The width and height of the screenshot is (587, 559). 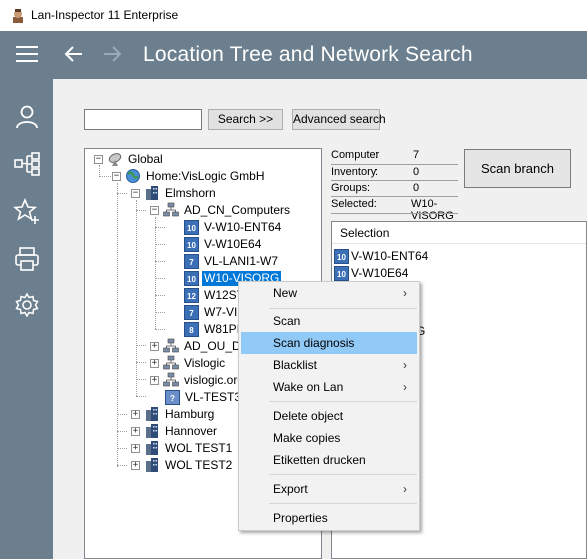 What do you see at coordinates (329, 489) in the screenshot?
I see `menu-item-export: Export ›` at bounding box center [329, 489].